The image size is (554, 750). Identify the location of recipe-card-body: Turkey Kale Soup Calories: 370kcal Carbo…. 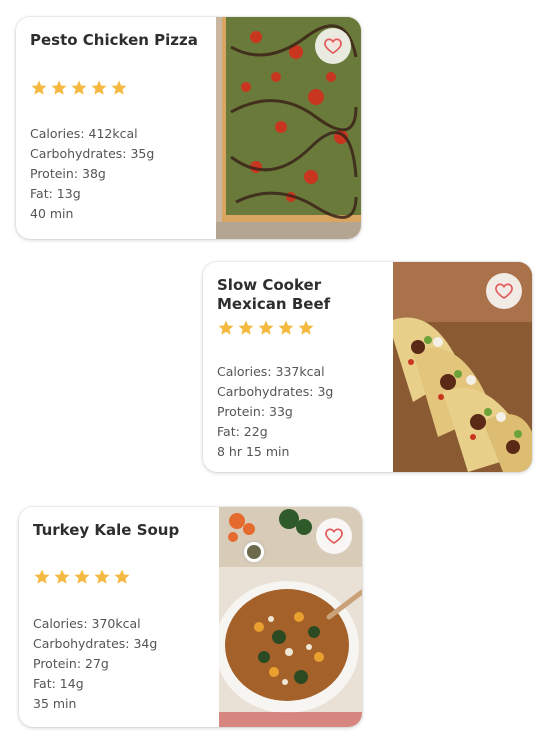
(119, 617).